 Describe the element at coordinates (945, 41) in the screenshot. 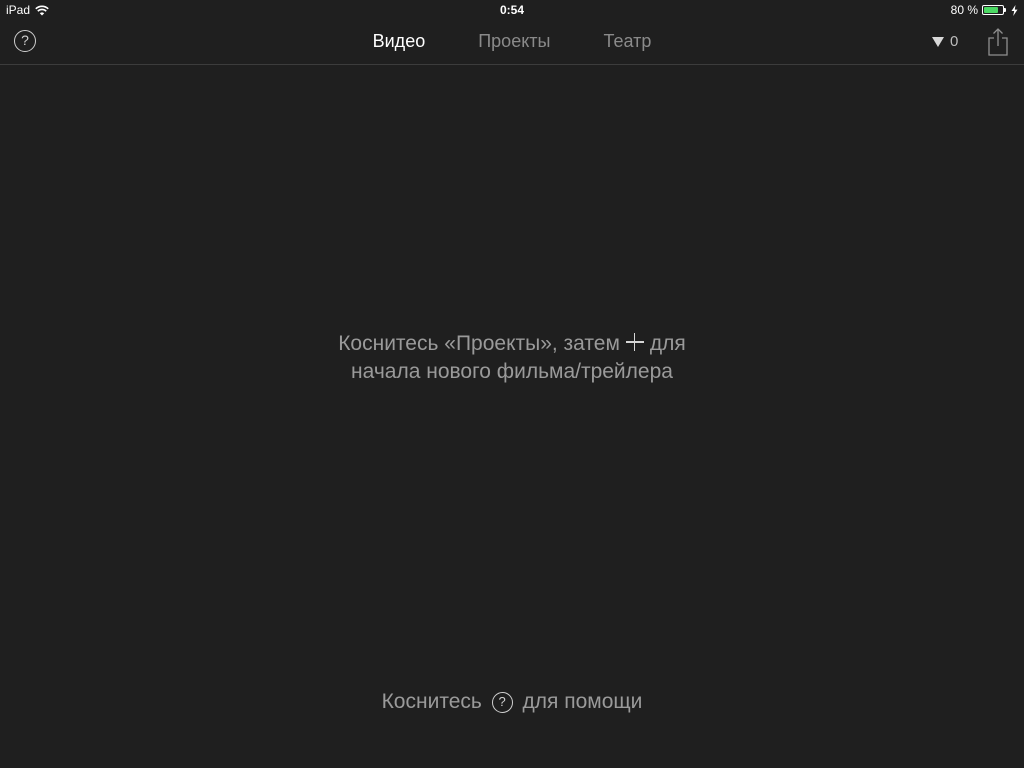

I see `filter-control: 0` at that location.